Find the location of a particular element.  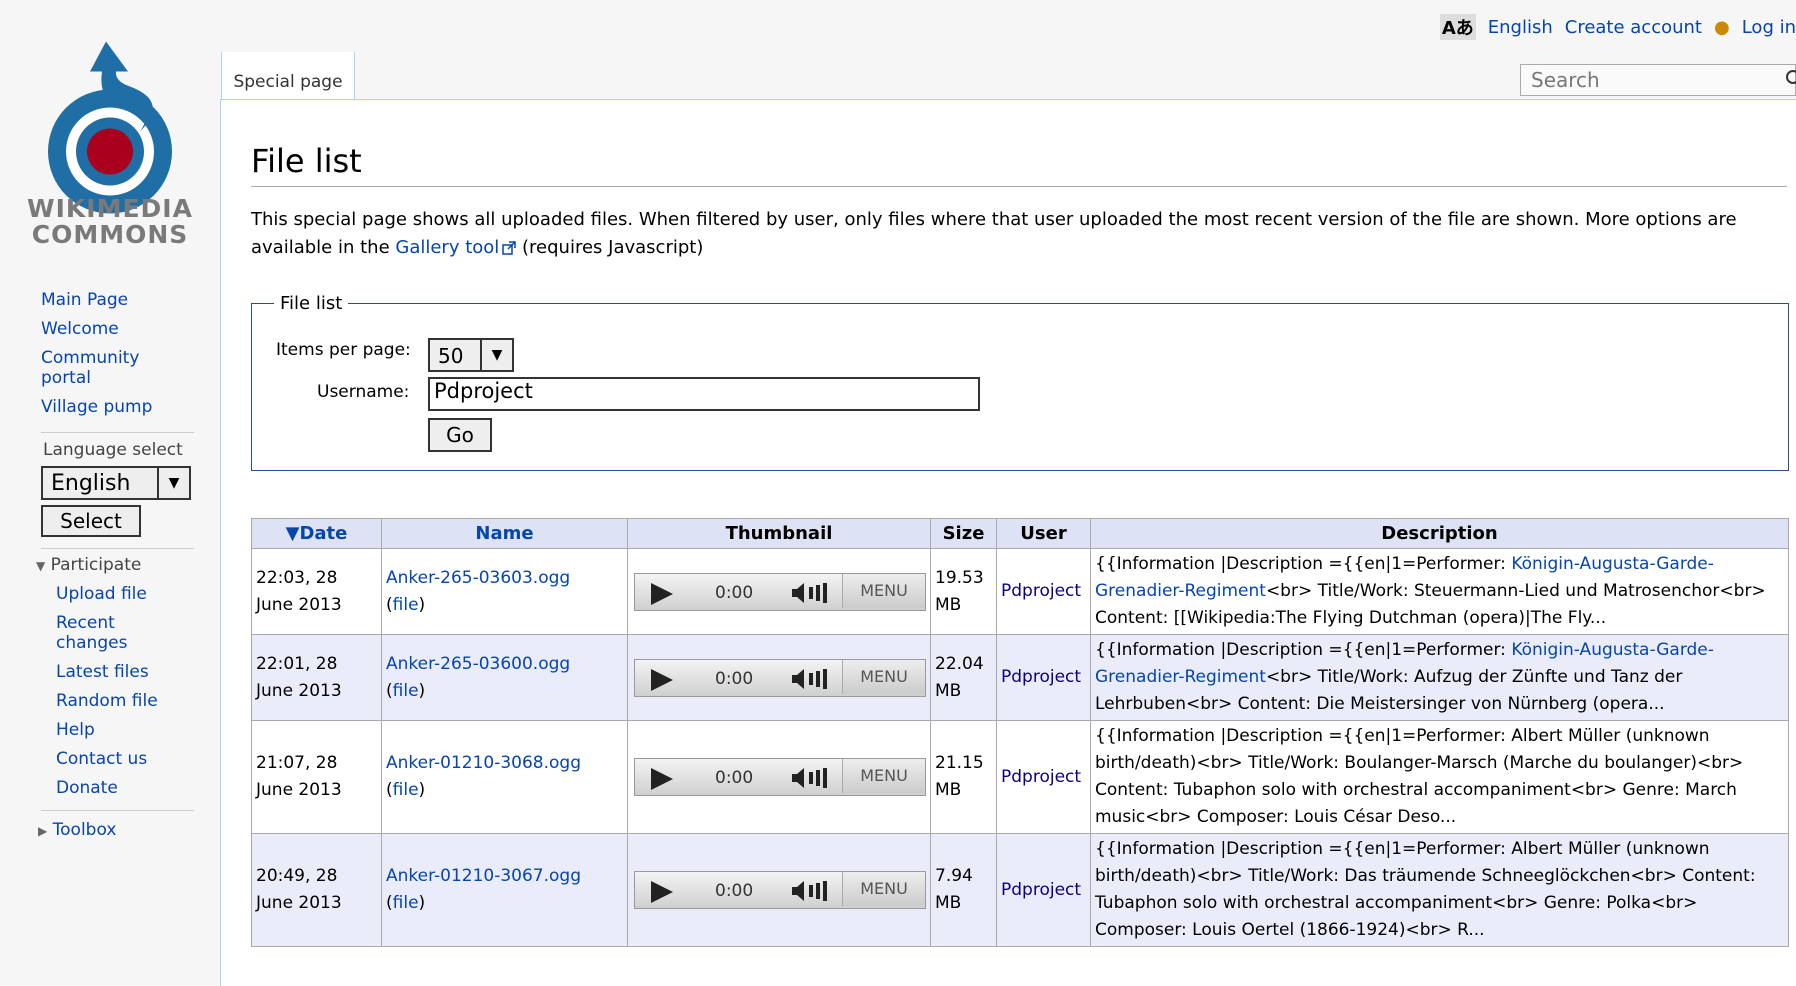

sidebar-item-village-pump: Village pump is located at coordinates (121, 407).